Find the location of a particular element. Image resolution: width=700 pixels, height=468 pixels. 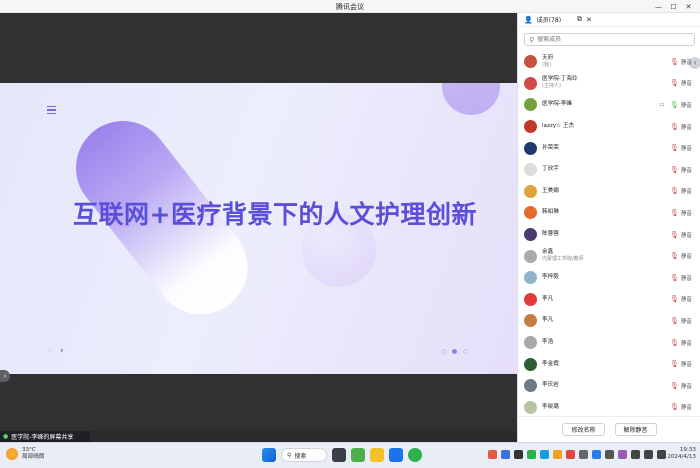

windows-start-icon is located at coordinates (269, 455).